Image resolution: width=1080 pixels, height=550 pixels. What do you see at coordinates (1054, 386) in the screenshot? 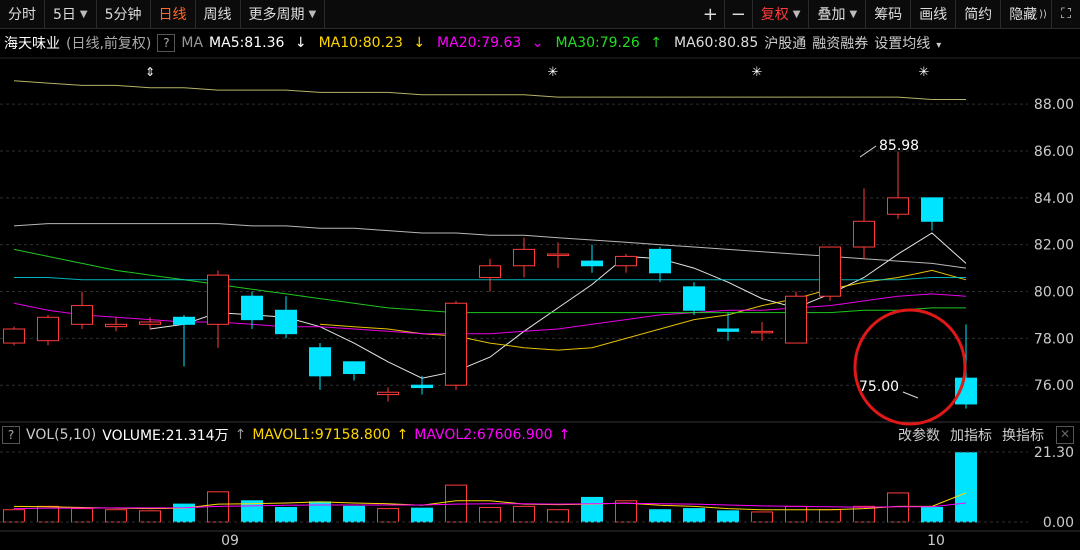
I see `price-tick-label: 76.00` at bounding box center [1054, 386].